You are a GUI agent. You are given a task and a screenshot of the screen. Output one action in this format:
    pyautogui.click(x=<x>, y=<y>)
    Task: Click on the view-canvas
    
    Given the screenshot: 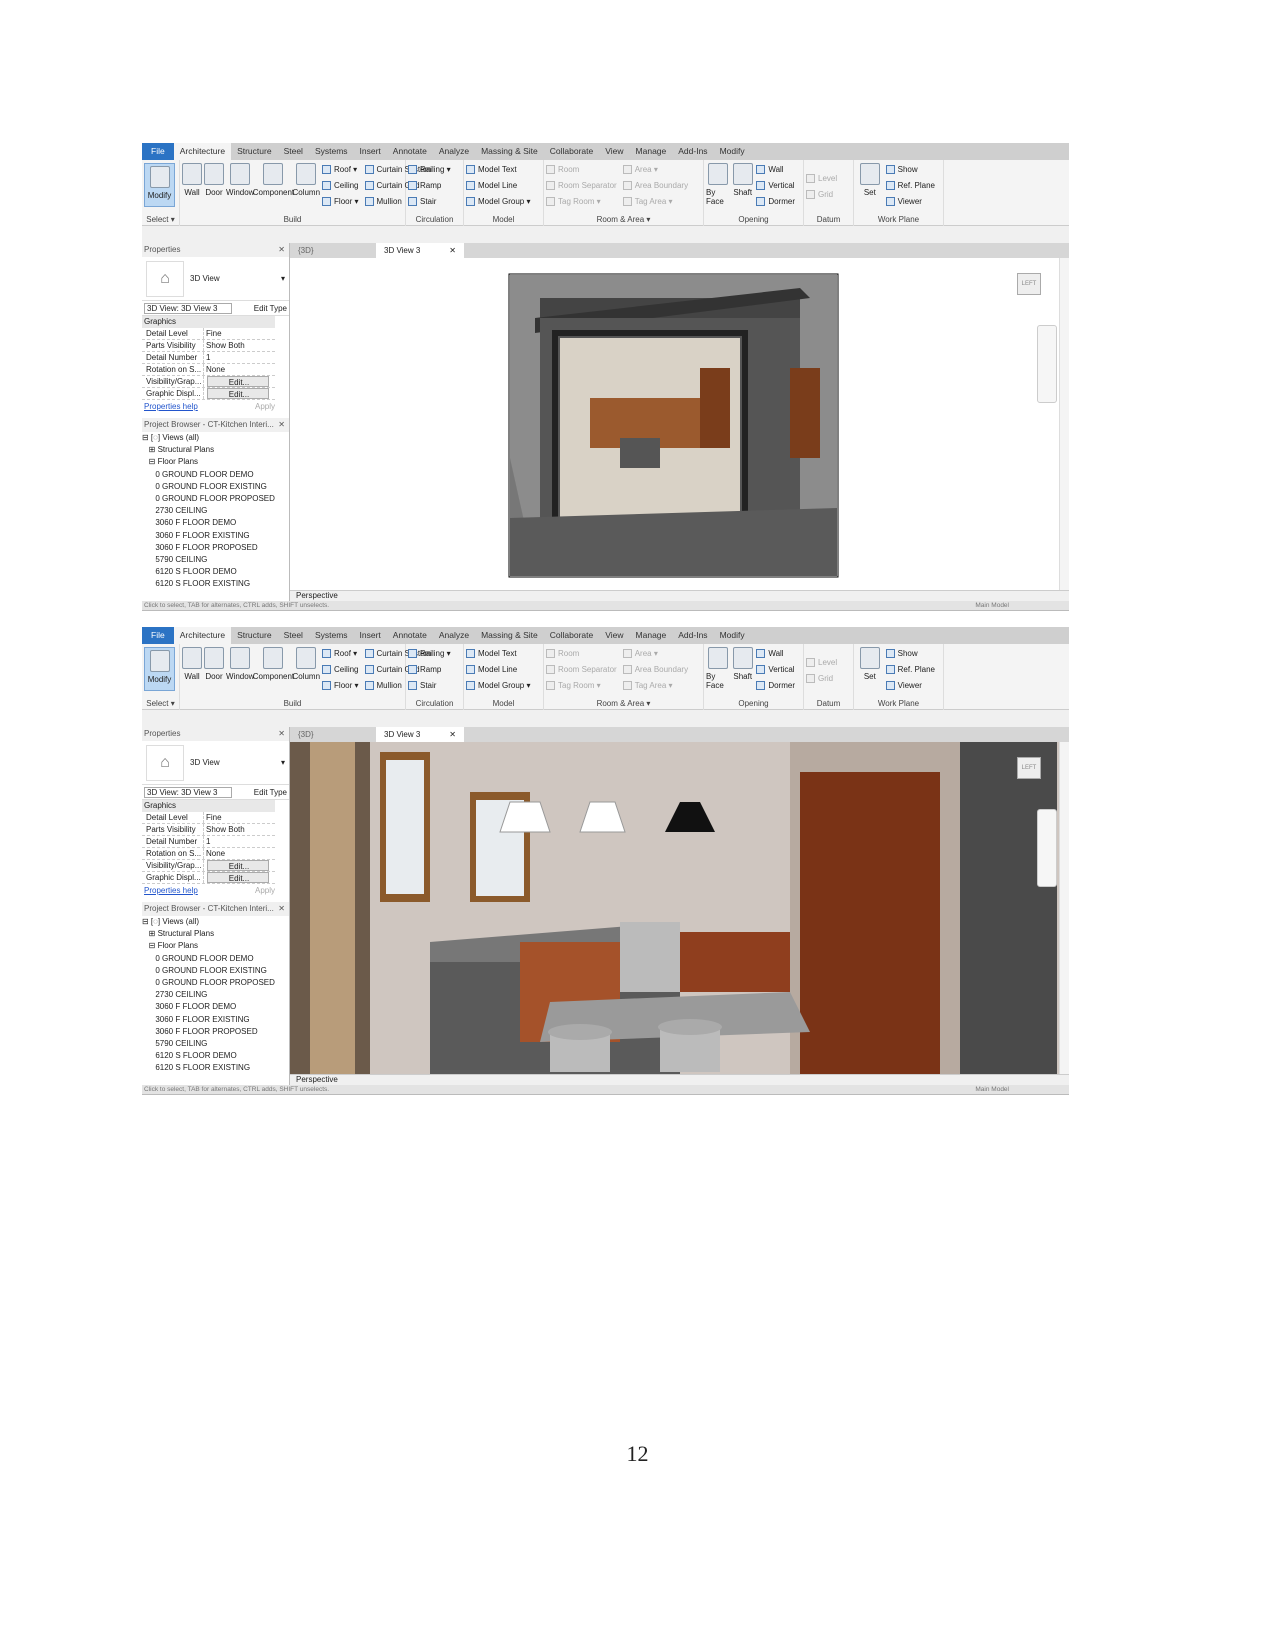 What is the action you would take?
    pyautogui.click(x=674, y=908)
    